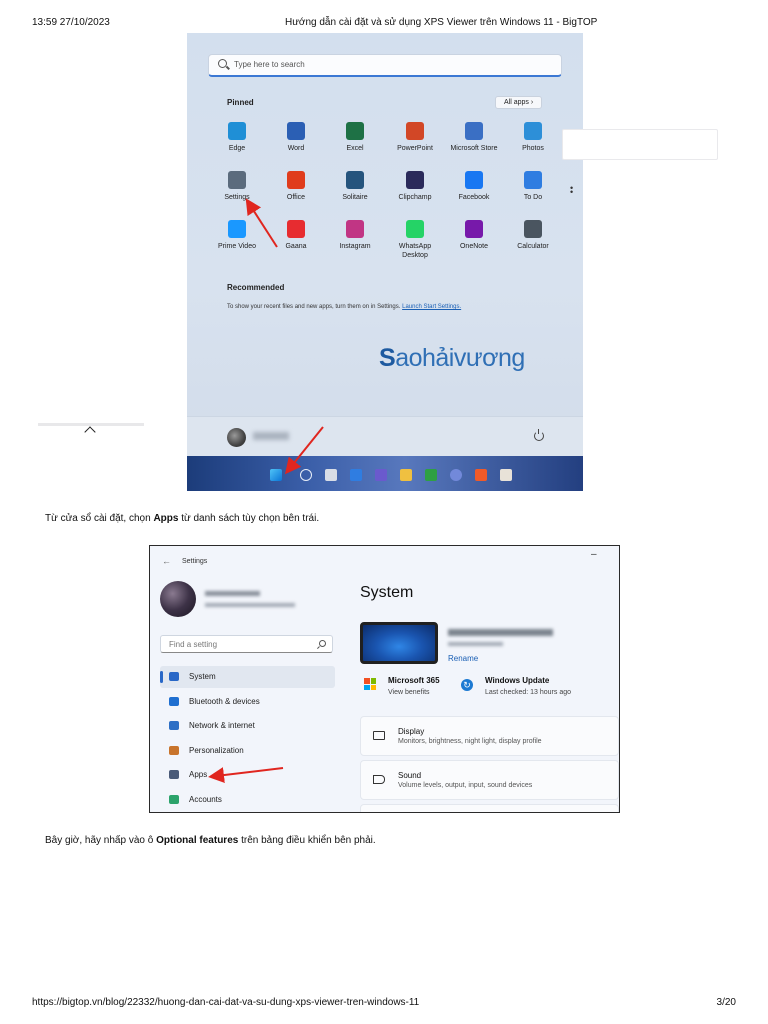  Describe the element at coordinates (222, 63) in the screenshot. I see `search-icon` at that location.